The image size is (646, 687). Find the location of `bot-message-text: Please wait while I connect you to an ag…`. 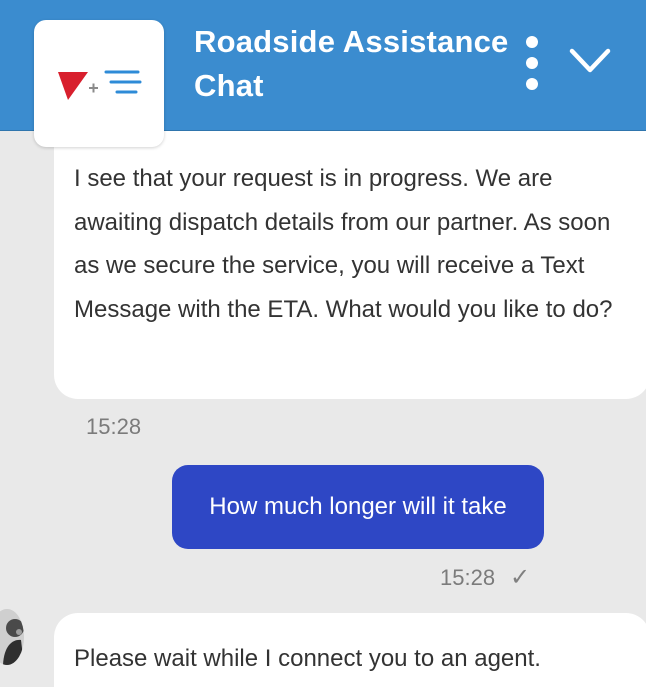

bot-message-text: Please wait while I connect you to an ag… is located at coordinates (307, 658).